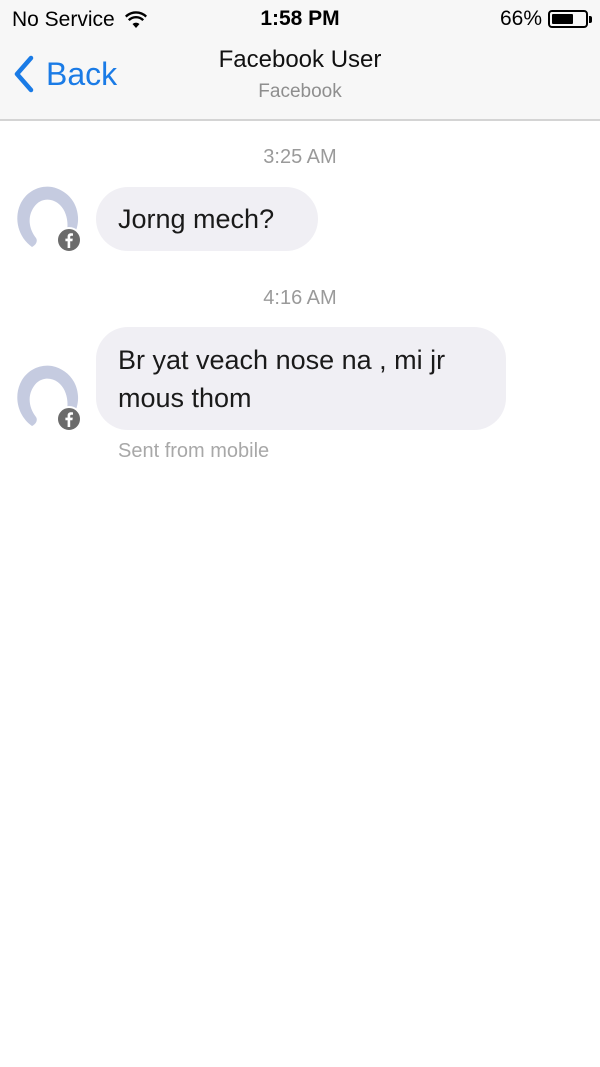  I want to click on message-text-line: Br yat veach nose na , mi jr, so click(282, 360).